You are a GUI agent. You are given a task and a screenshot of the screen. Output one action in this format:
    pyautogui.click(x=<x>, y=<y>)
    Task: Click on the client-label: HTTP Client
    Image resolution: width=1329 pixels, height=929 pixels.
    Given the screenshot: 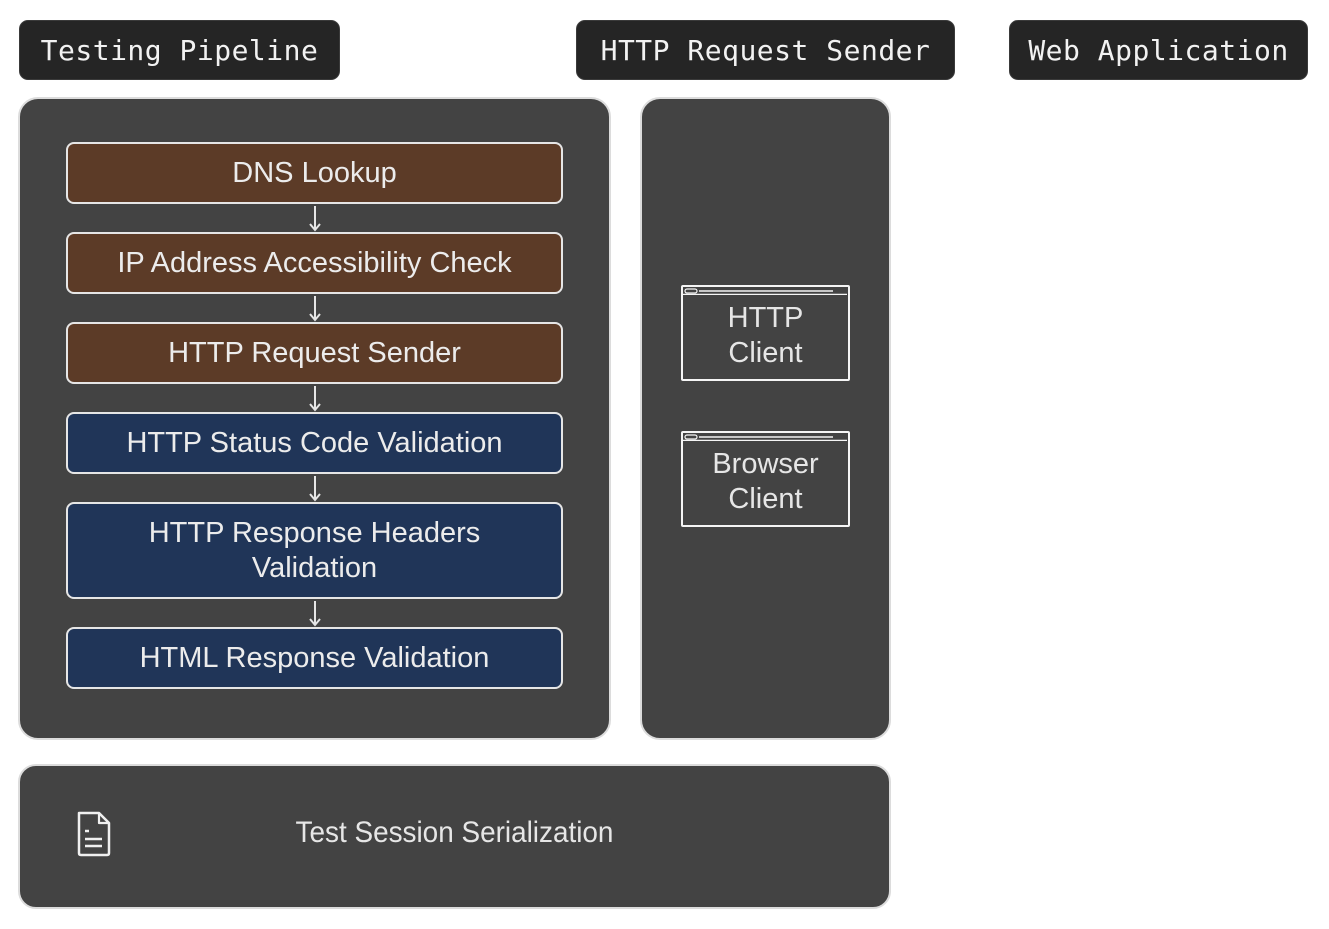 What is the action you would take?
    pyautogui.click(x=765, y=335)
    